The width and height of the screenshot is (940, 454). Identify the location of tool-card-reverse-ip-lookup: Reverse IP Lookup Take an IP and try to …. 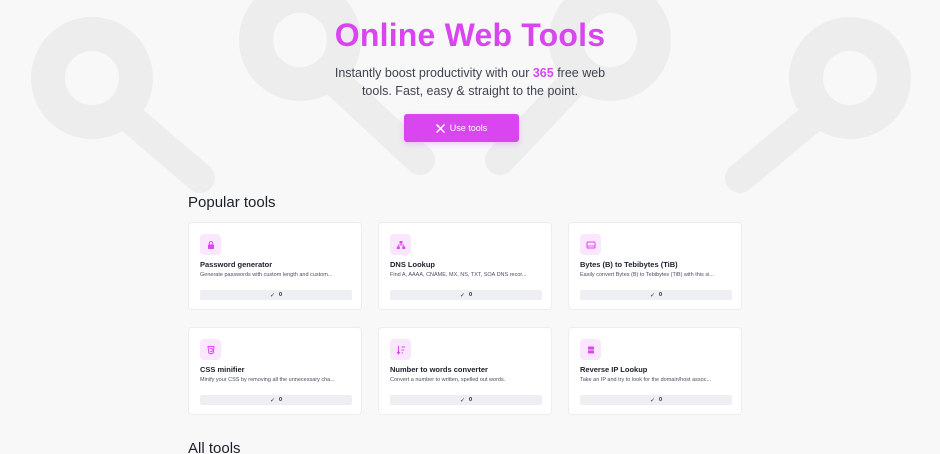
(655, 371).